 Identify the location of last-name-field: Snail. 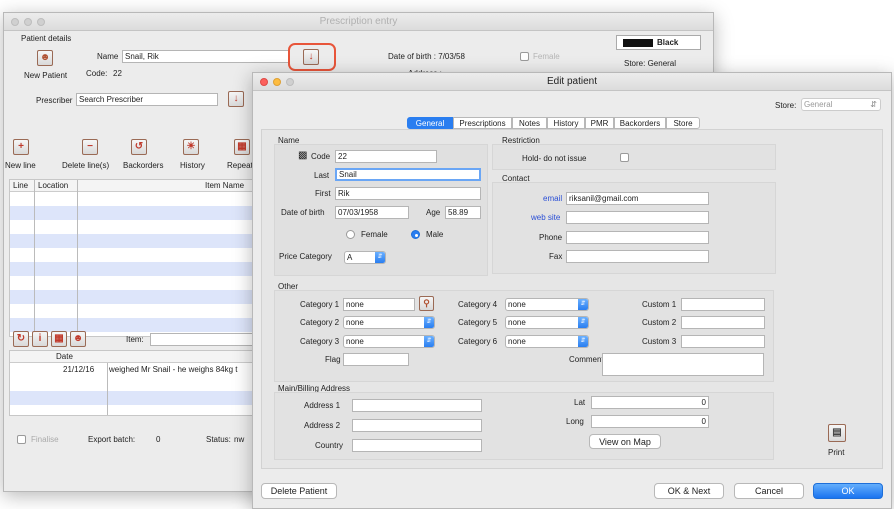
(408, 174).